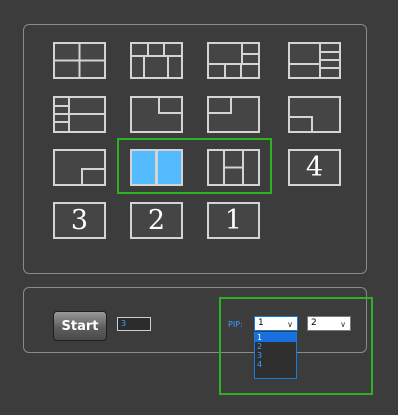 Image resolution: width=398 pixels, height=415 pixels. I want to click on layout-pip-bottom-left-tile, so click(314, 114).